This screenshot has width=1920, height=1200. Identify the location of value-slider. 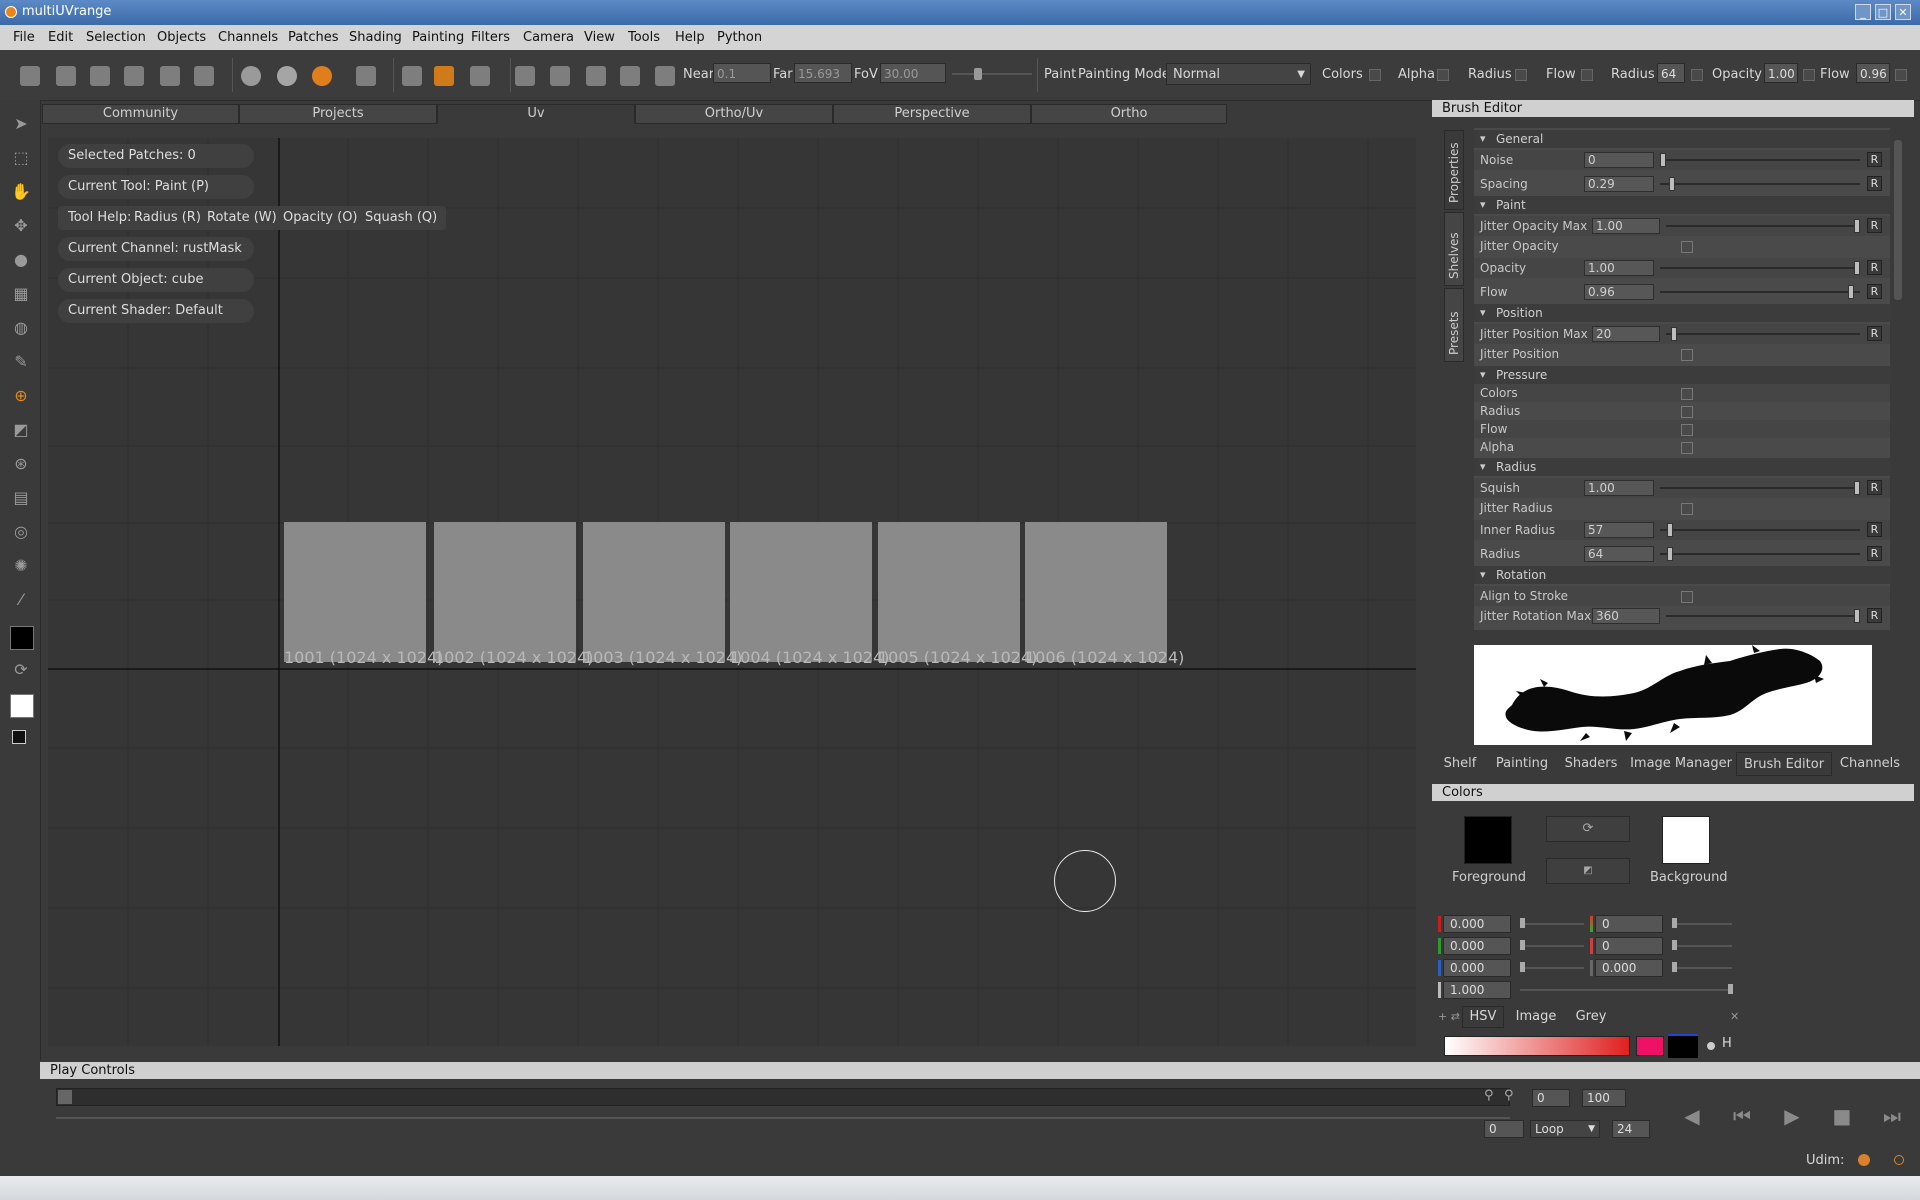
(1702, 968).